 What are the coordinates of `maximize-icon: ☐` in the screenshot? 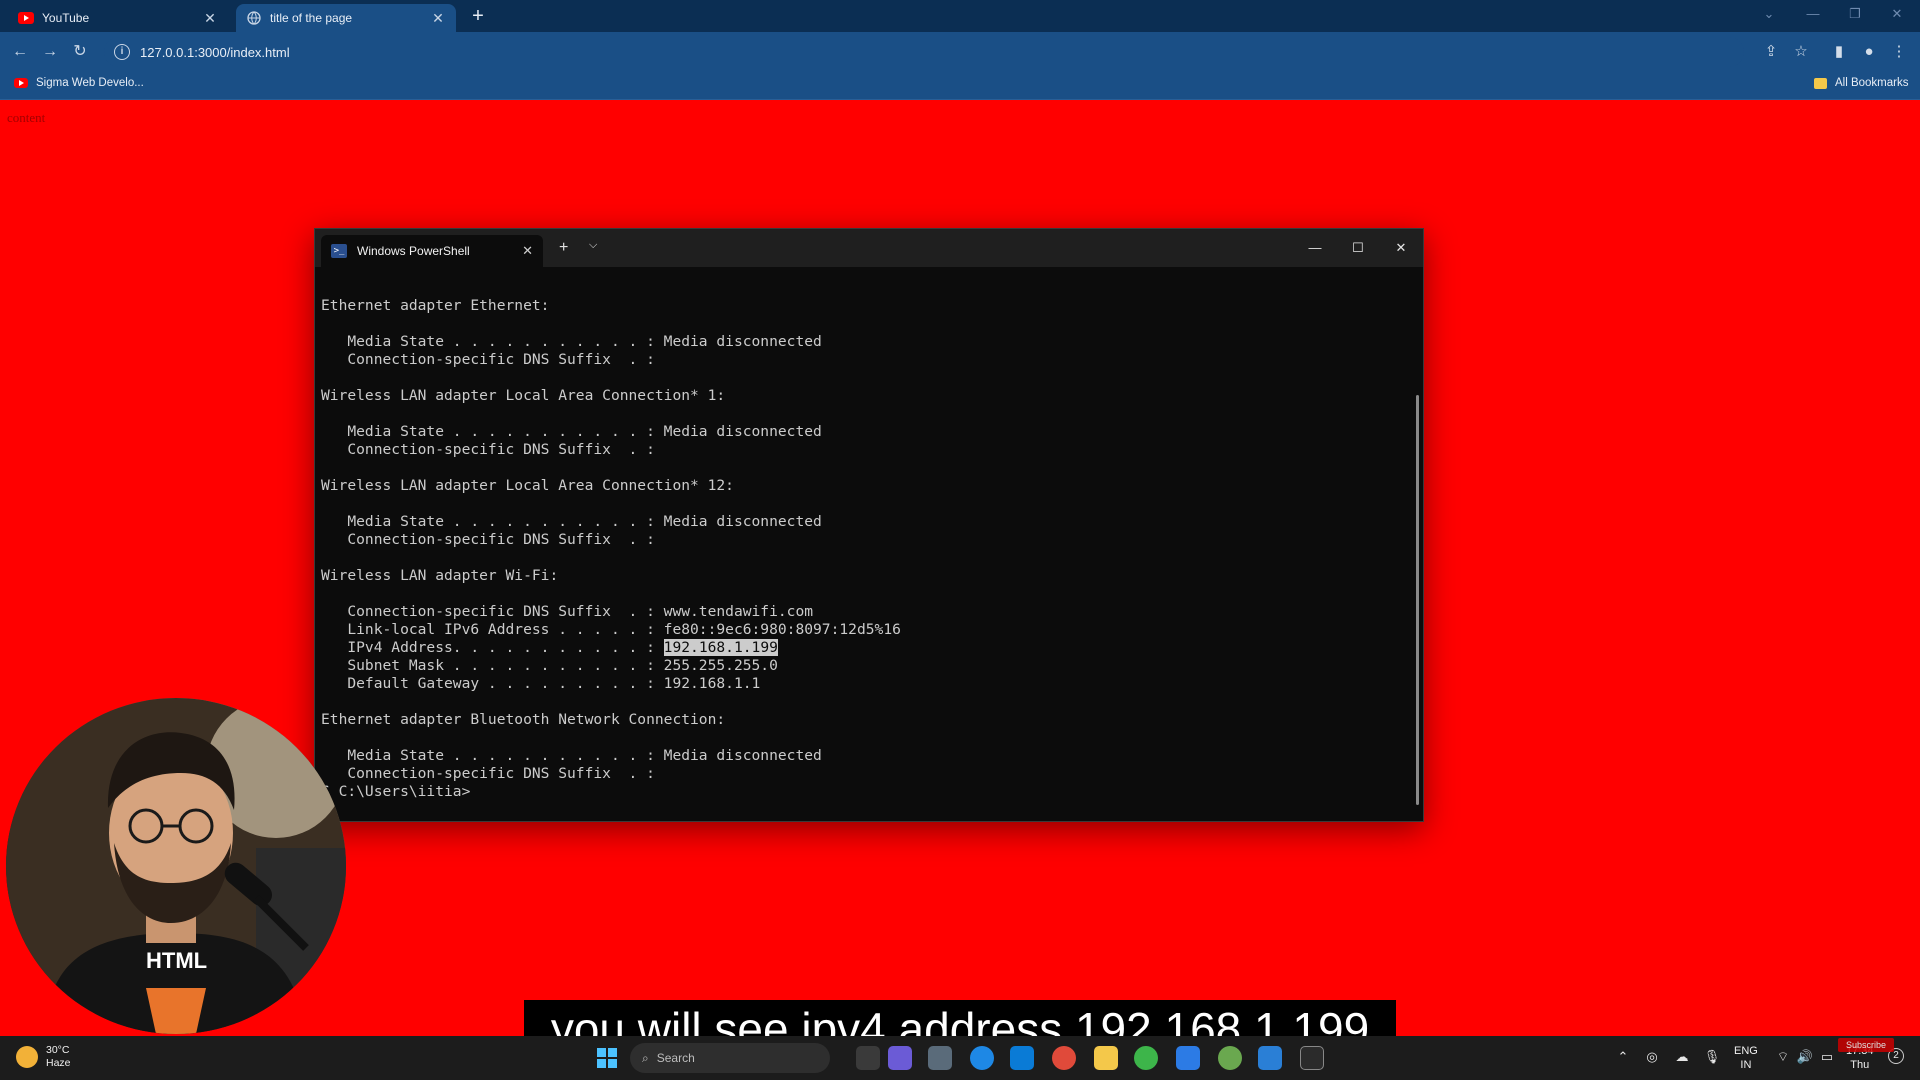 It's located at (1358, 248).